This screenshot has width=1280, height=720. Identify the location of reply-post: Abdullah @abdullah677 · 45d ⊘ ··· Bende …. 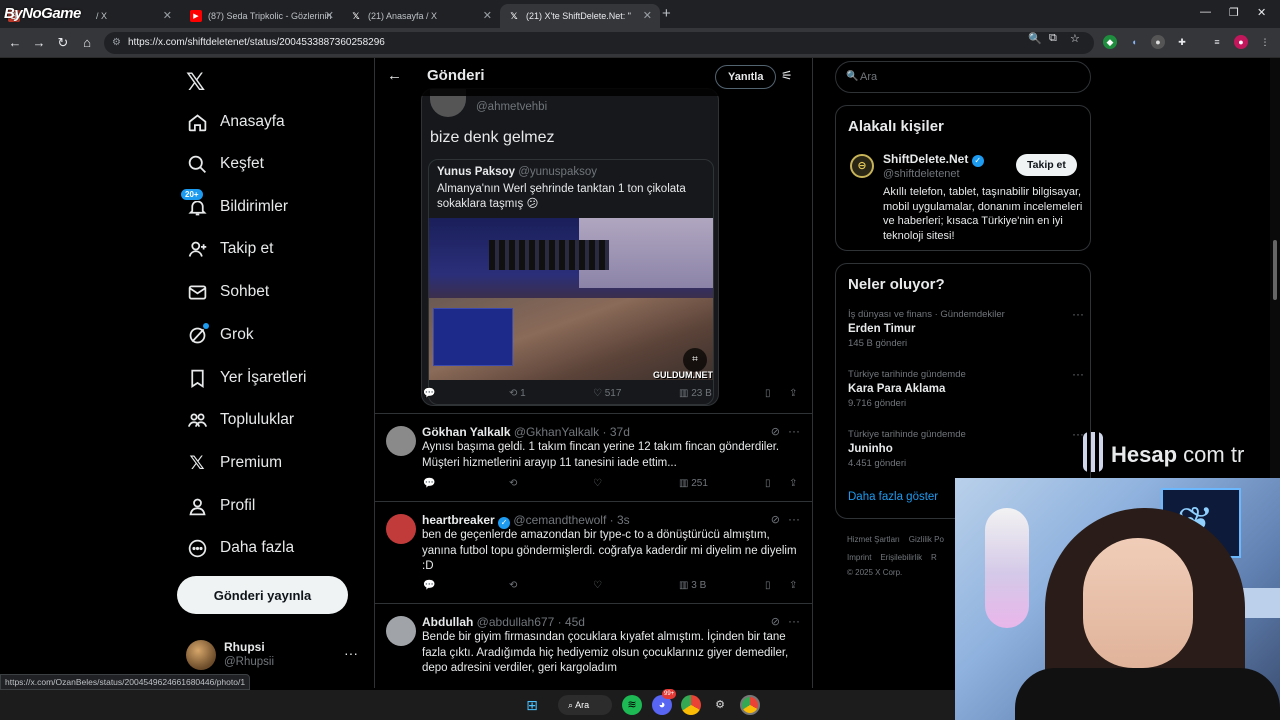
(593, 645).